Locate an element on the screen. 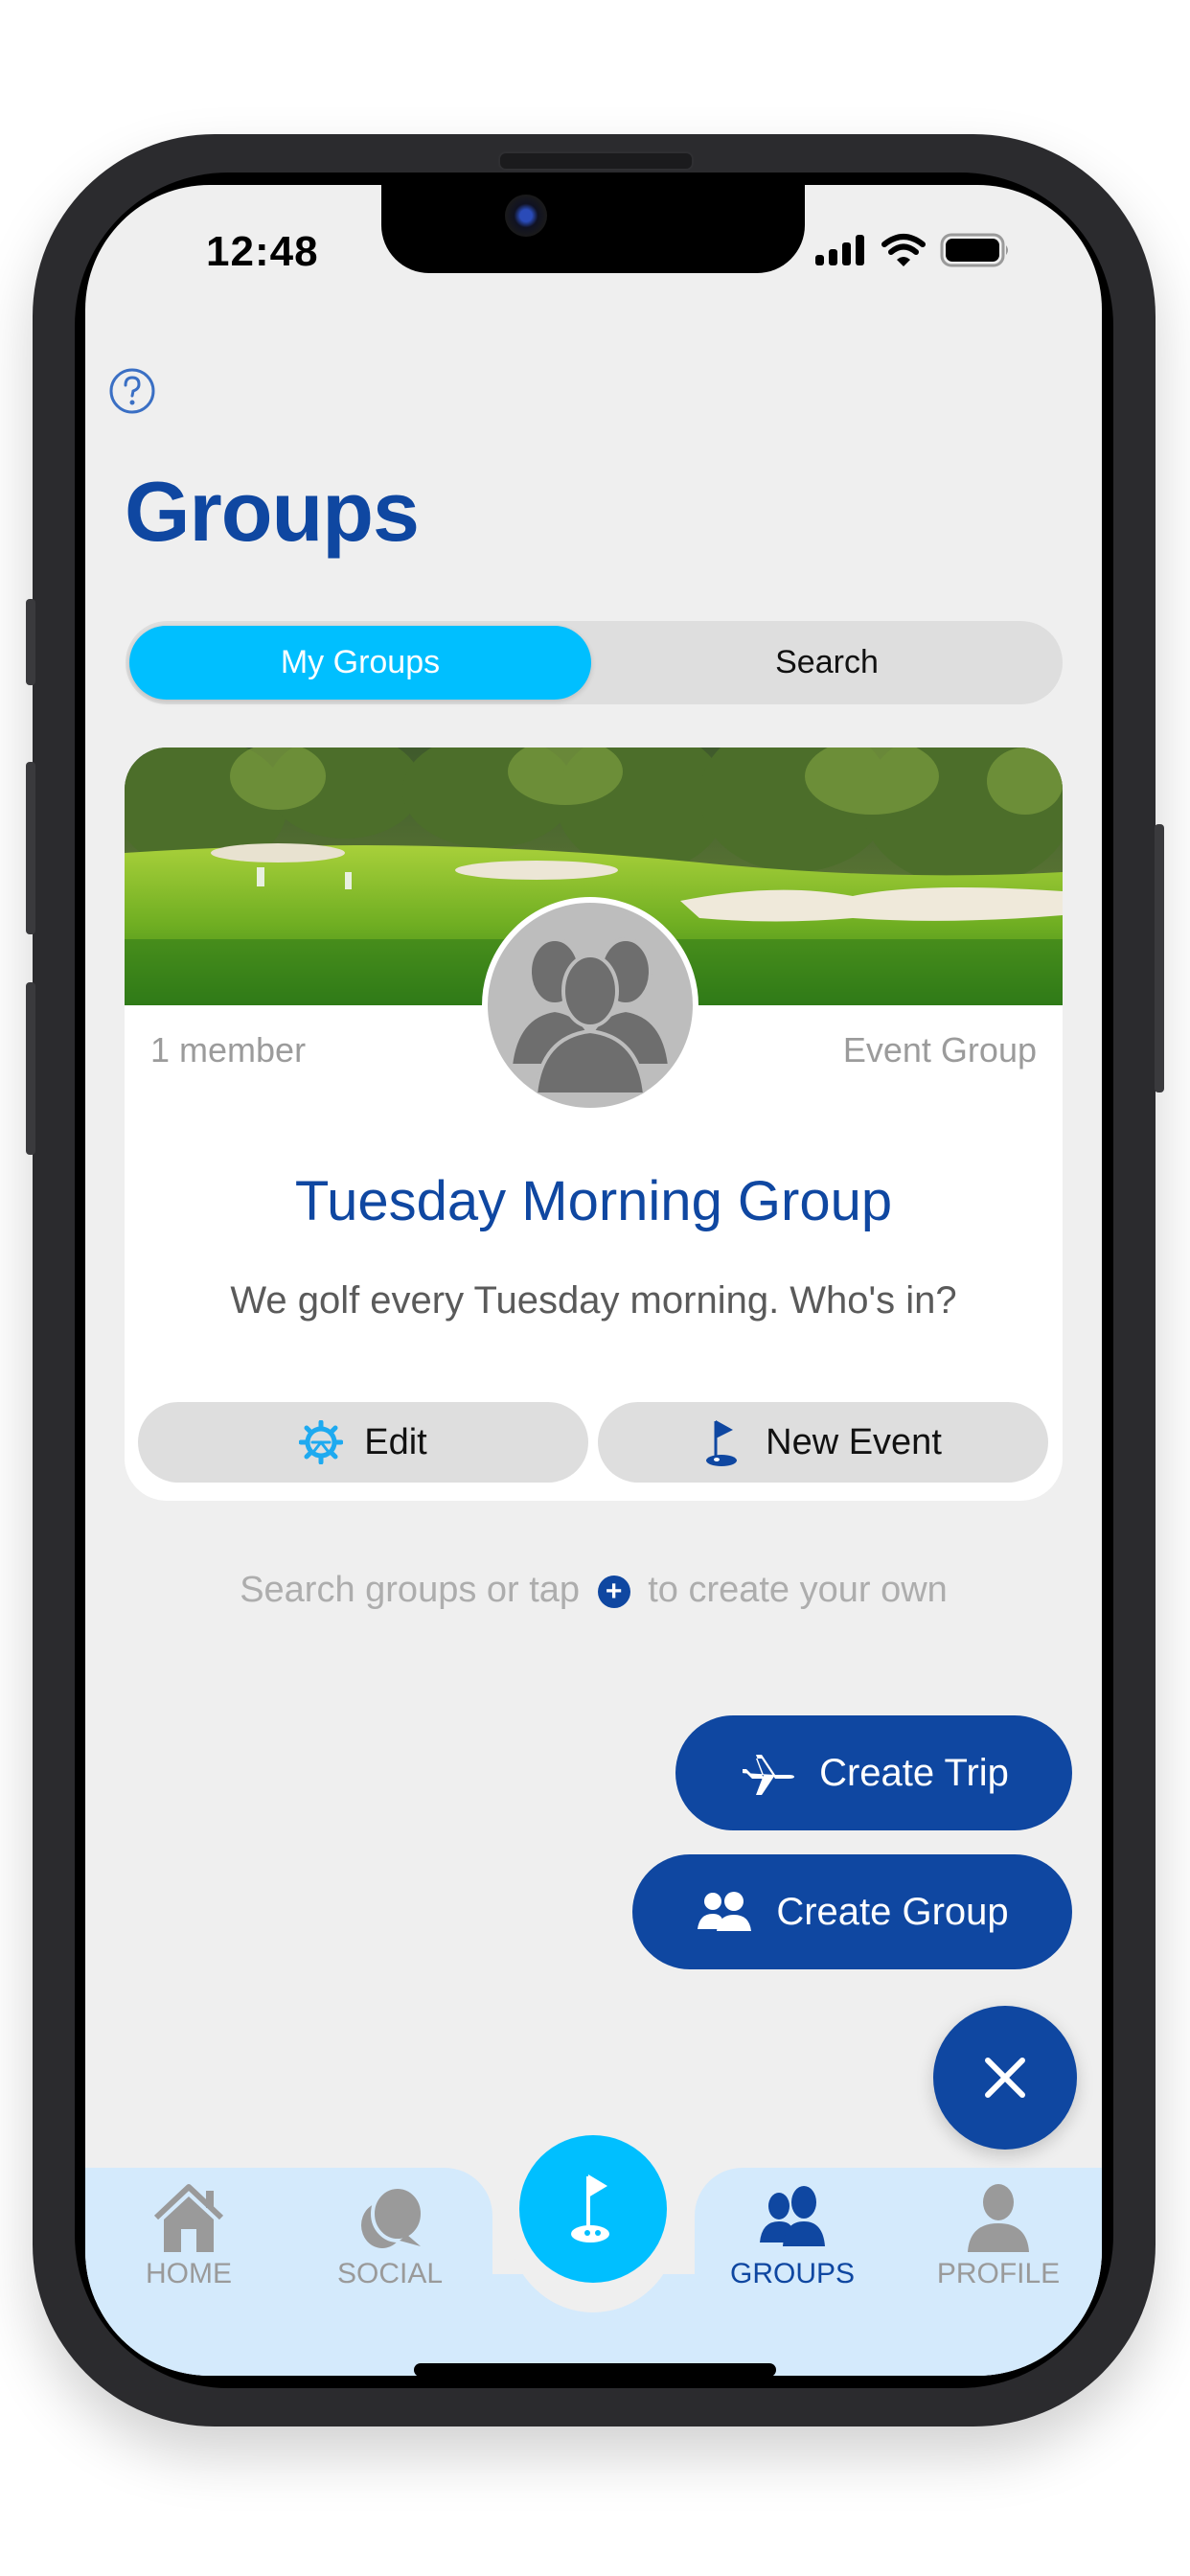 The image size is (1190, 2576). tab-groups: GROUPS is located at coordinates (793, 2236).